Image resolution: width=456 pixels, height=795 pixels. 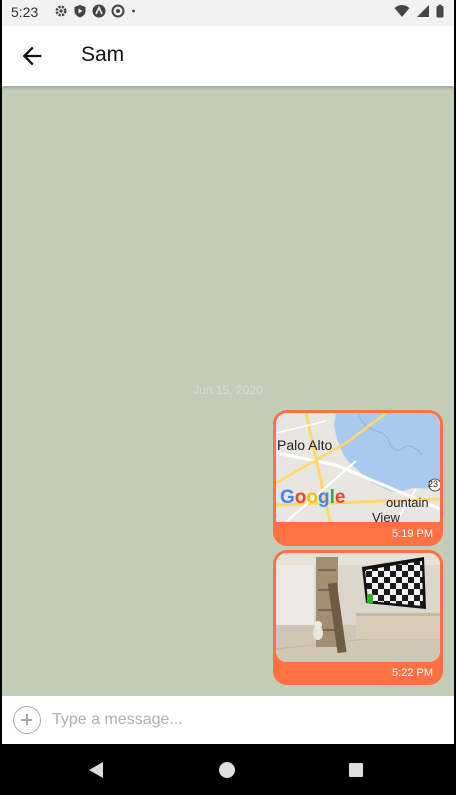 I want to click on back-triangle-icon, so click(x=96, y=770).